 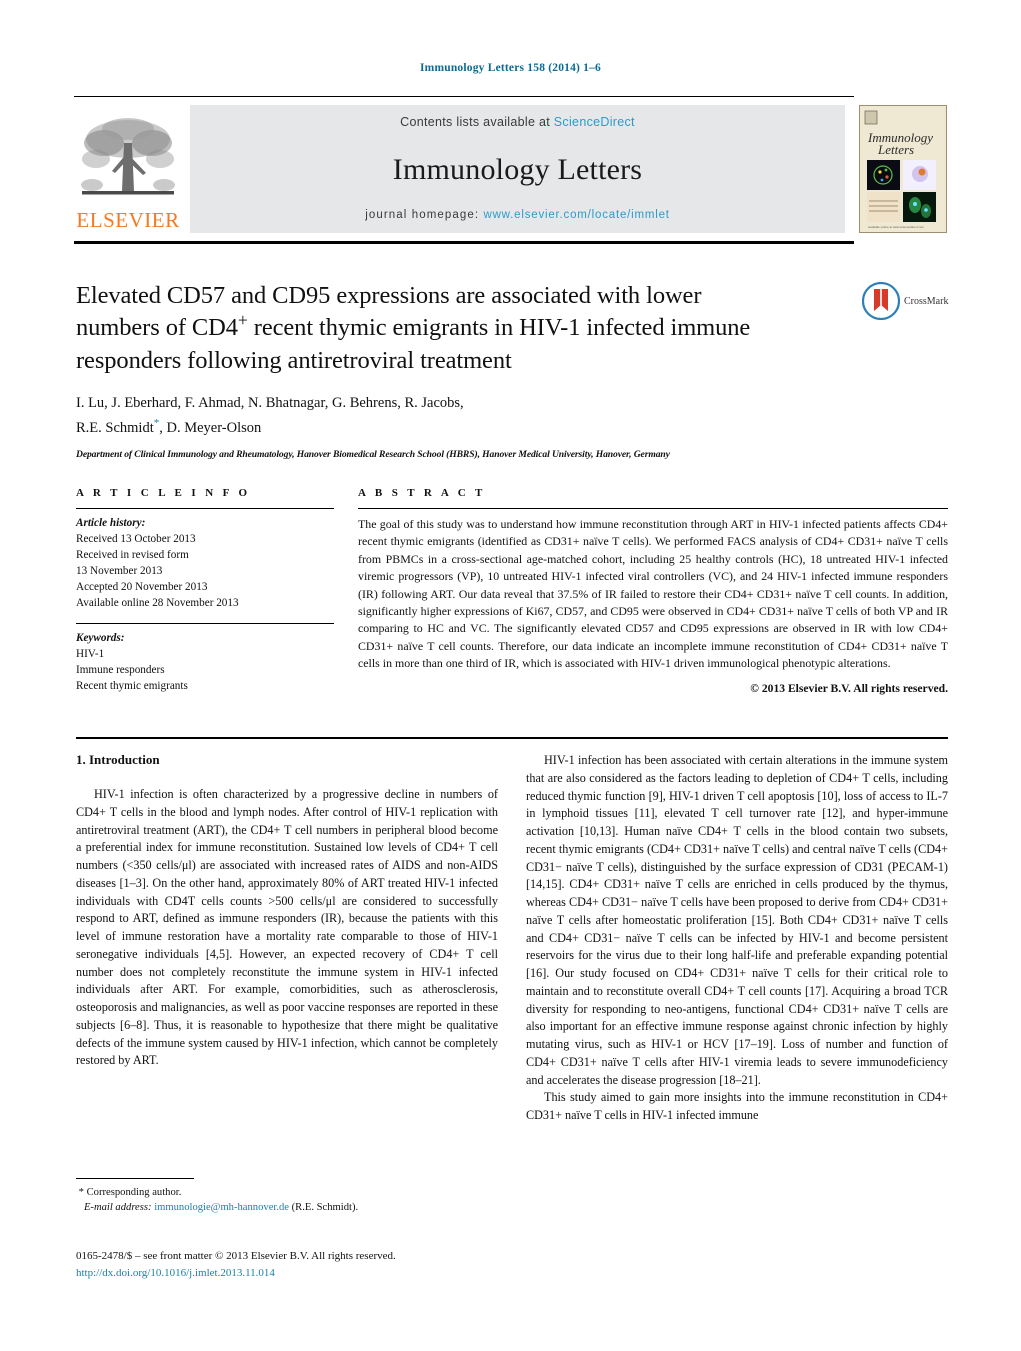 What do you see at coordinates (242, 320) in the screenshot?
I see `title-superscript-plus: +` at bounding box center [242, 320].